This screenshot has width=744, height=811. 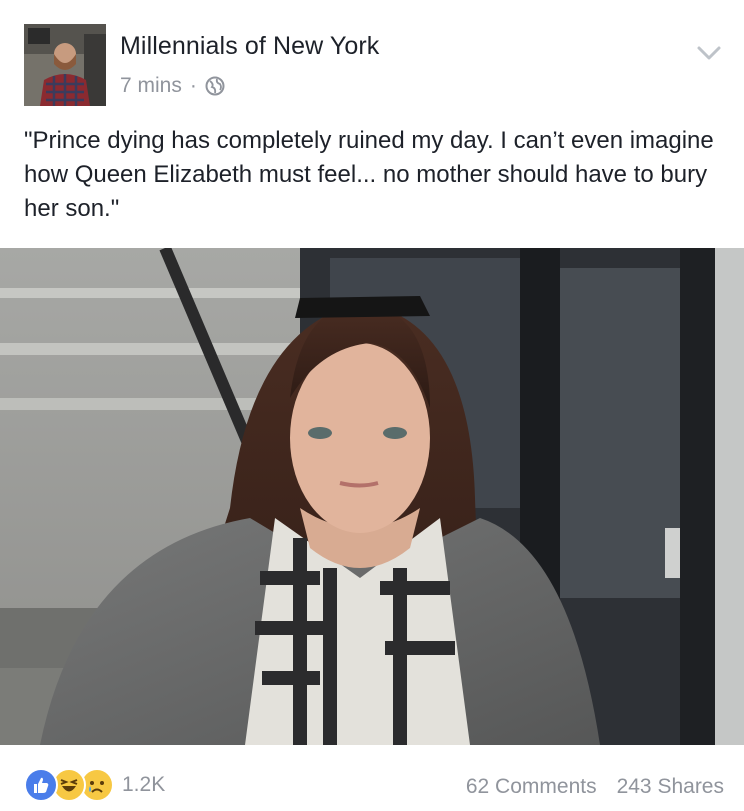 I want to click on post-header: Millennials of New York 7 mins ·, so click(x=372, y=56).